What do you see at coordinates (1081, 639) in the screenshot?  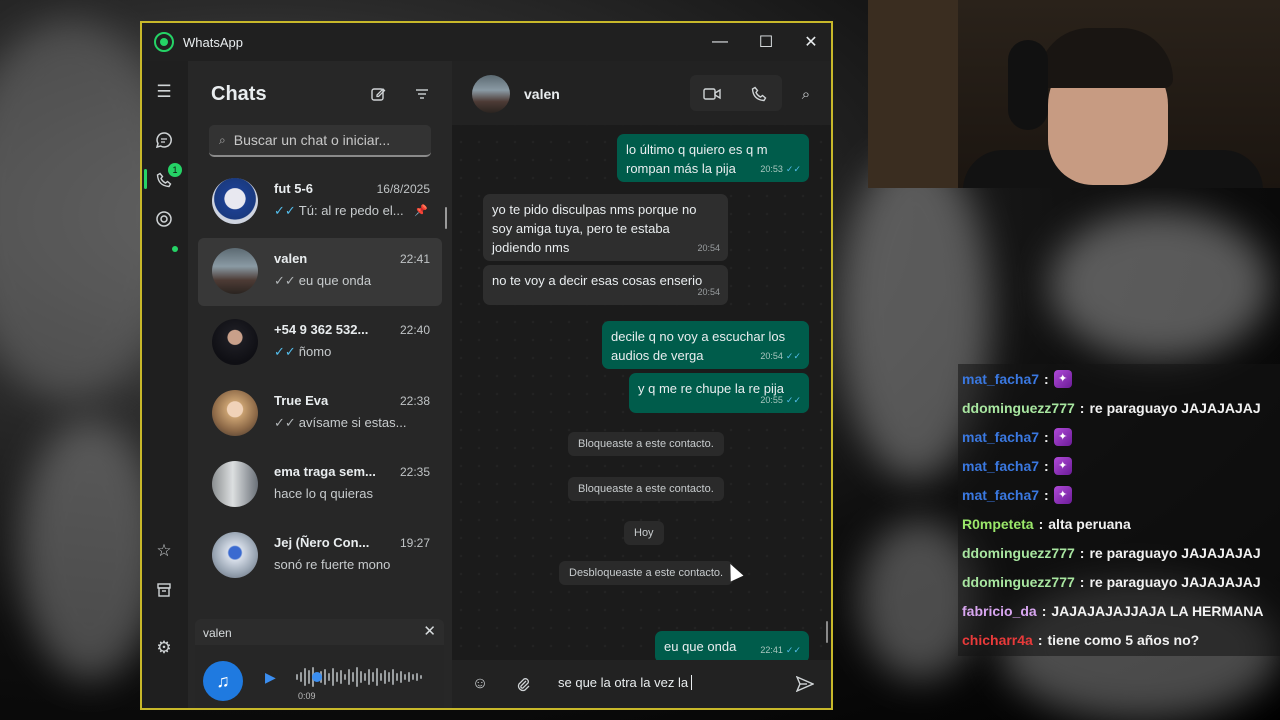 I see `chat-line: chicharr4a: tiene como 5 años no?` at bounding box center [1081, 639].